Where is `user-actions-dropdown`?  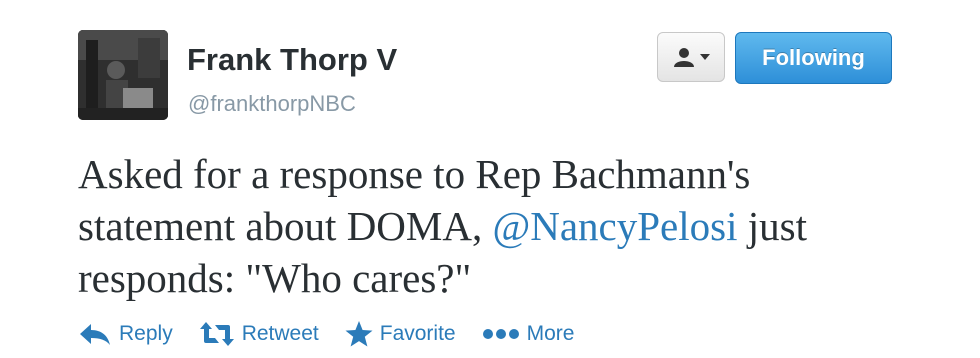 user-actions-dropdown is located at coordinates (691, 57).